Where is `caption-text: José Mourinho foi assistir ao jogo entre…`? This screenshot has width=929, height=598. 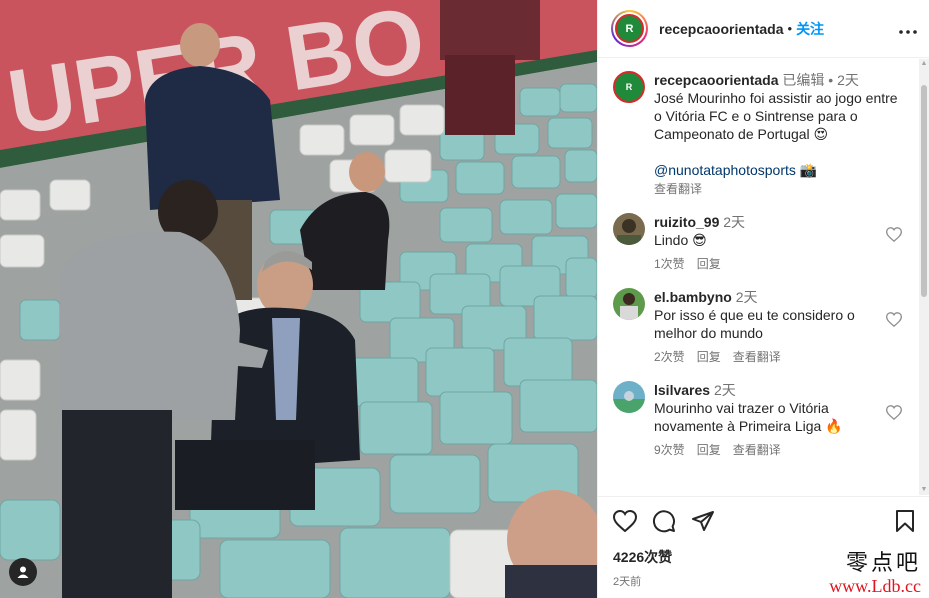
caption-text: José Mourinho foi assistir ao jogo entre… is located at coordinates (776, 116).